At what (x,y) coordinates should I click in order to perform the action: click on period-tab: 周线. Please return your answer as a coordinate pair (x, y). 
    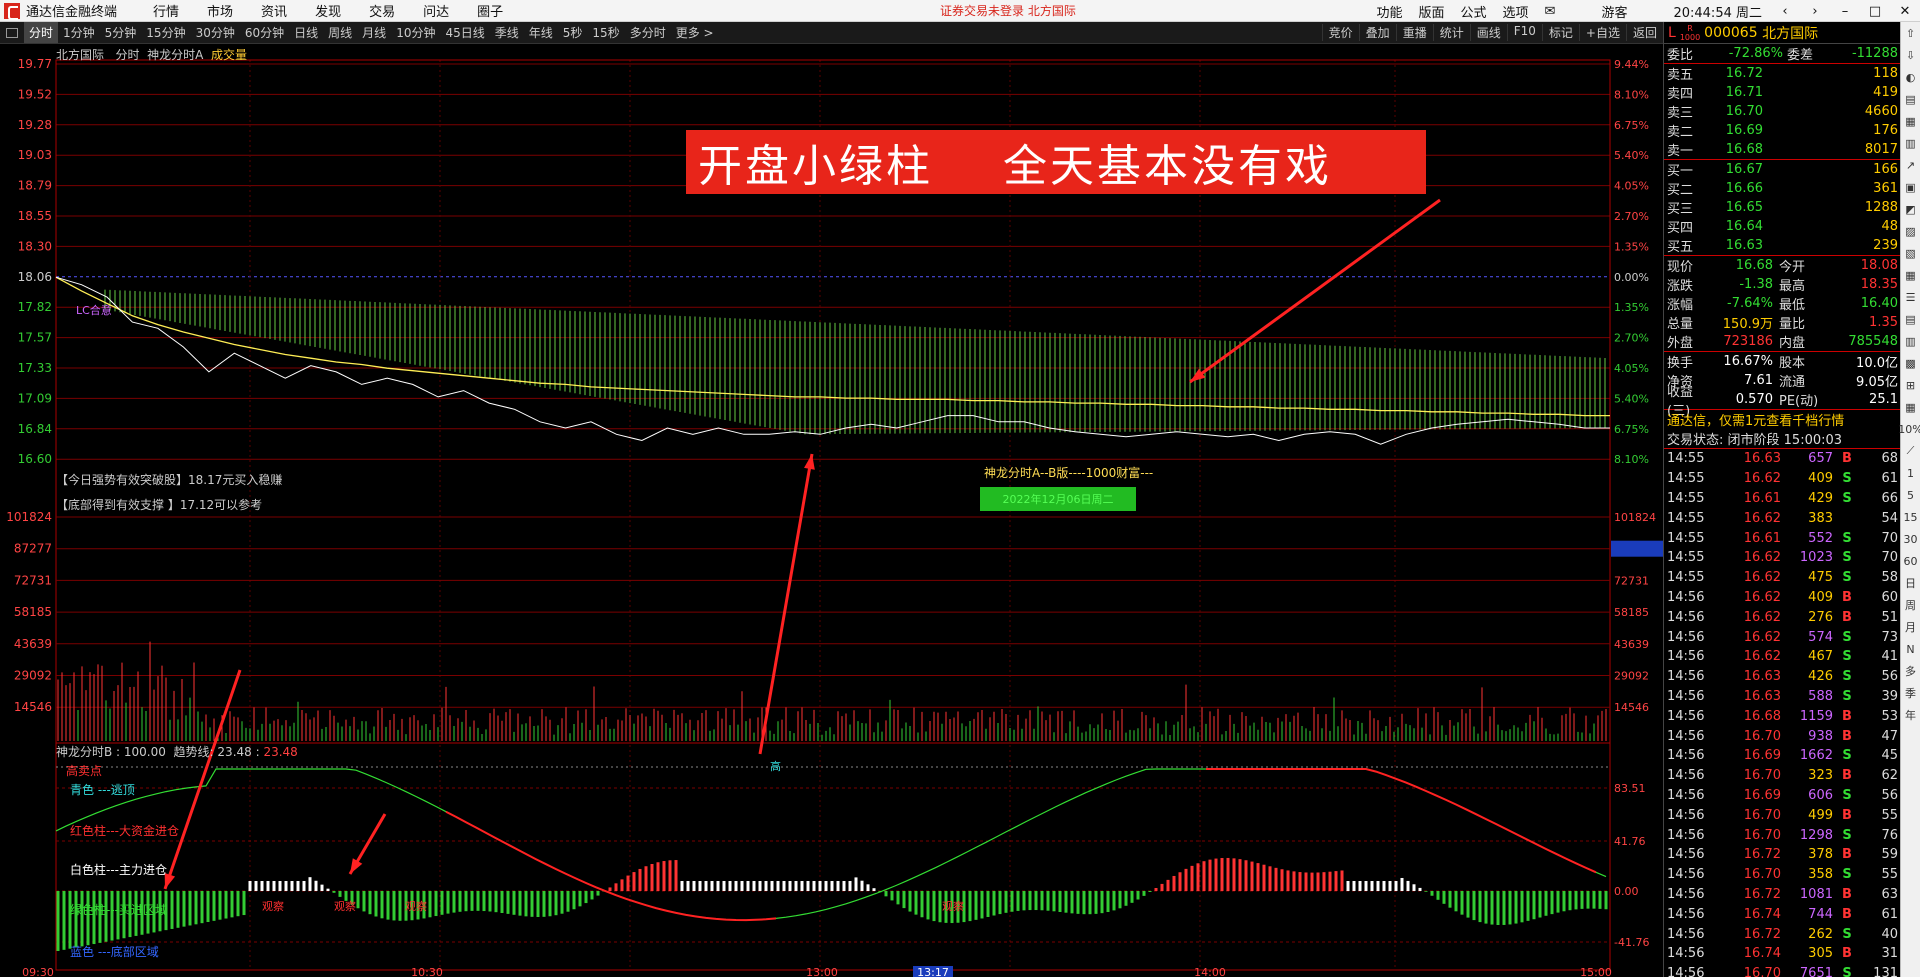
    Looking at the image, I should click on (340, 32).